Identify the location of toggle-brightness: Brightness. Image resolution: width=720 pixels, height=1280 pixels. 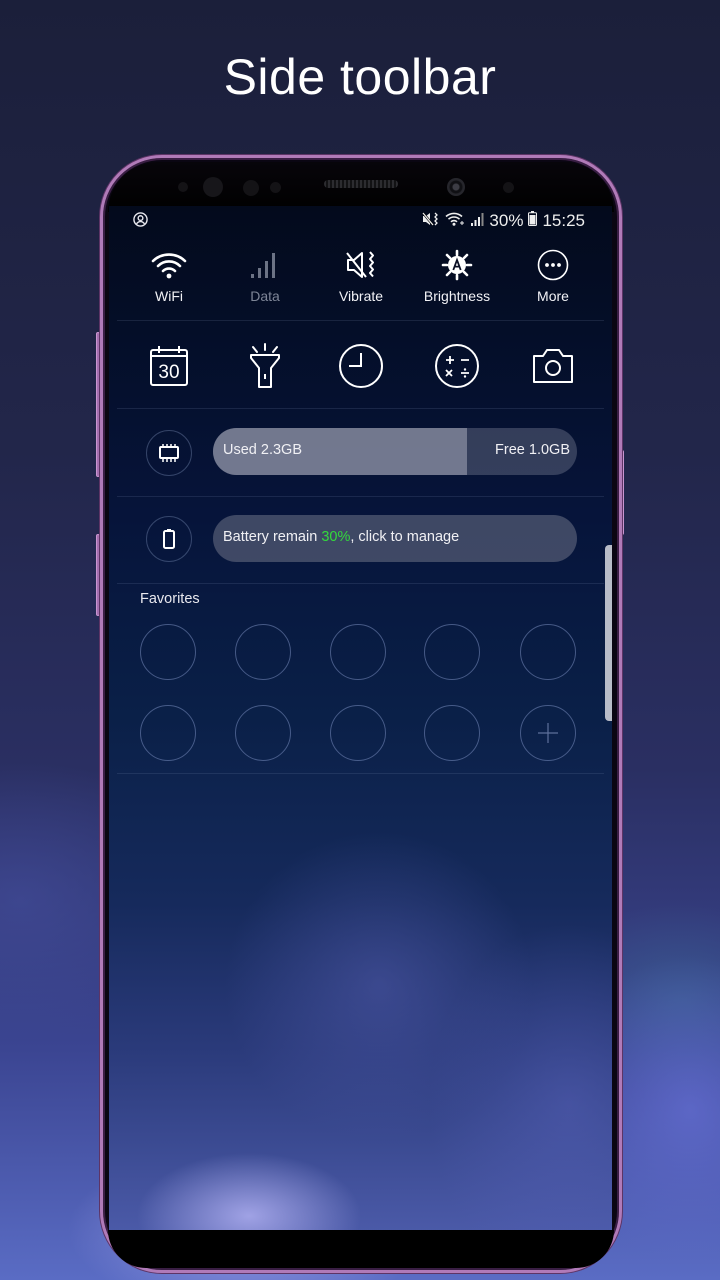
(457, 283).